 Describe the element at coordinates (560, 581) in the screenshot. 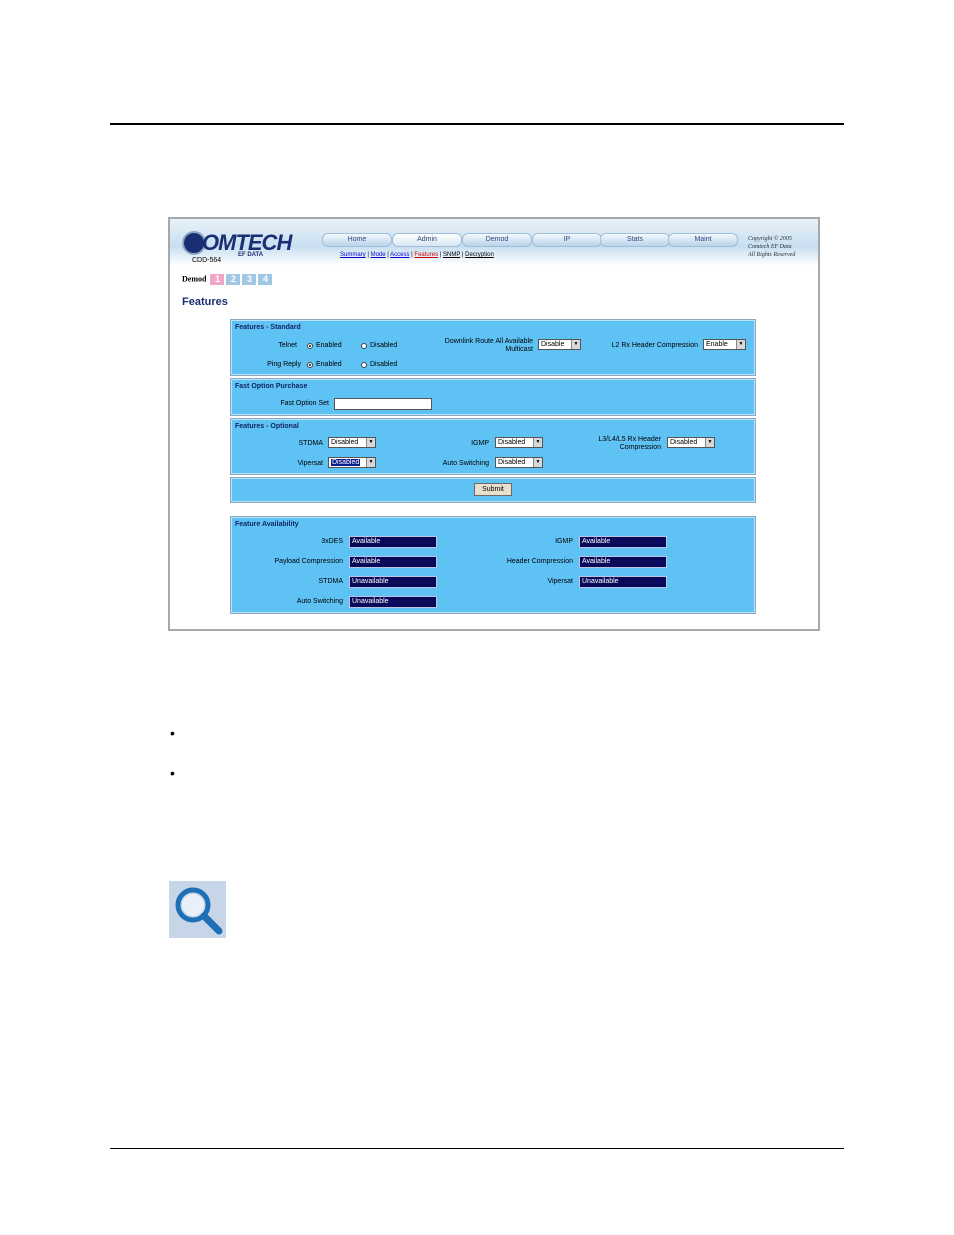

I see `availability-label: Vipersat` at that location.